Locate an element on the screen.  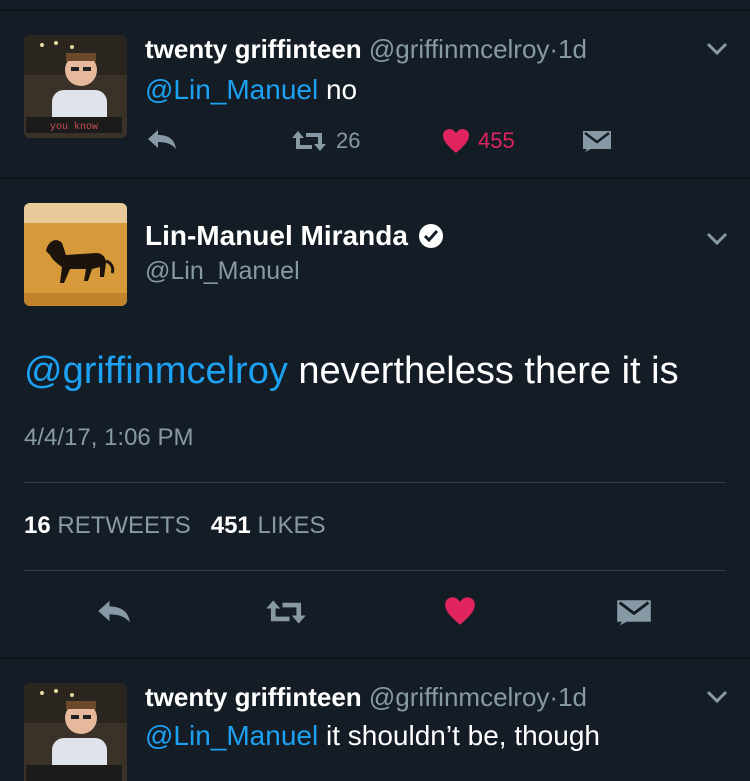
like-button is located at coordinates (460, 611).